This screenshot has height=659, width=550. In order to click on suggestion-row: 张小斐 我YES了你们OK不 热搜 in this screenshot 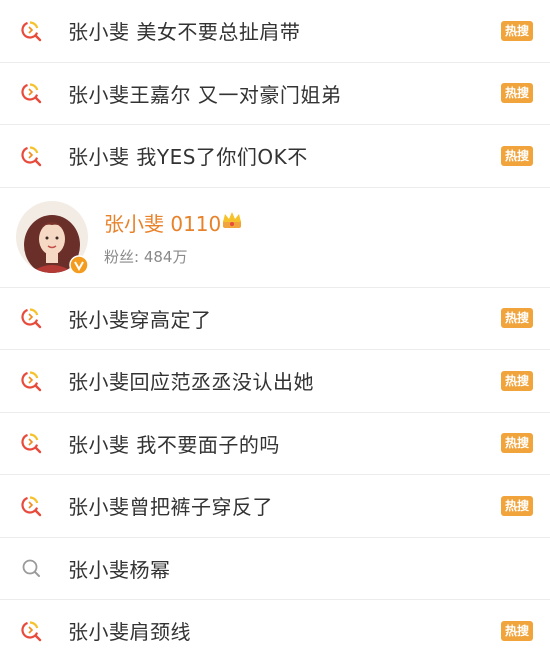, I will do `click(275, 156)`.